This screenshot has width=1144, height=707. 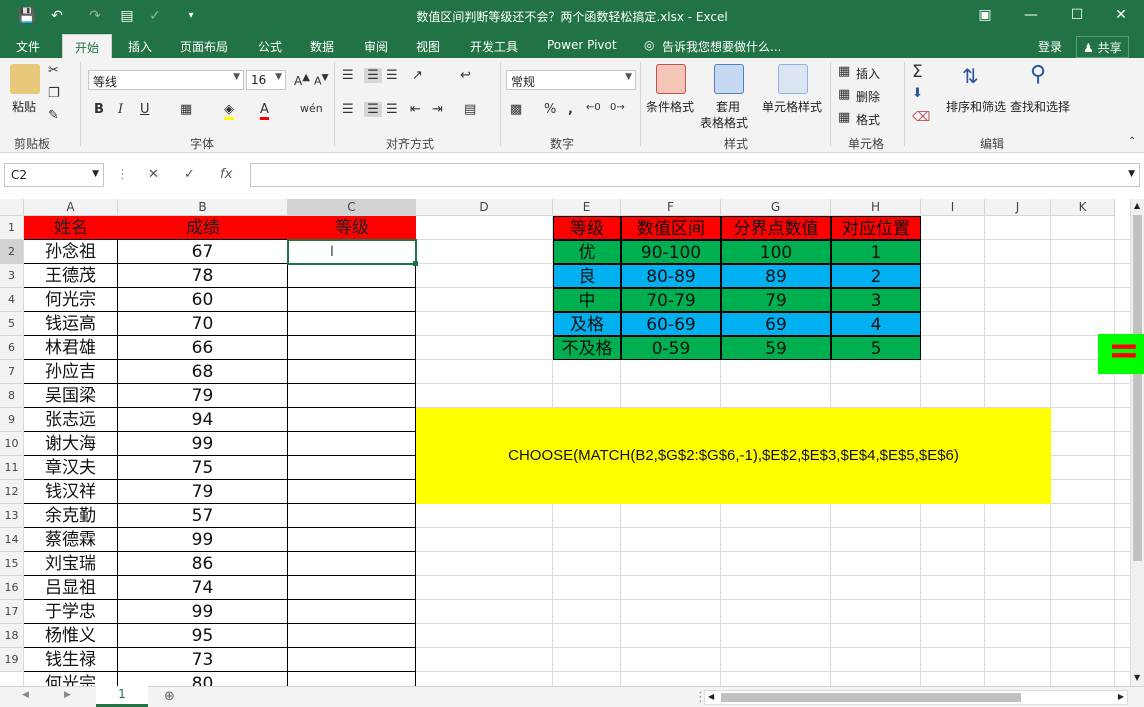 I want to click on row-header-5: 5, so click(x=12, y=324).